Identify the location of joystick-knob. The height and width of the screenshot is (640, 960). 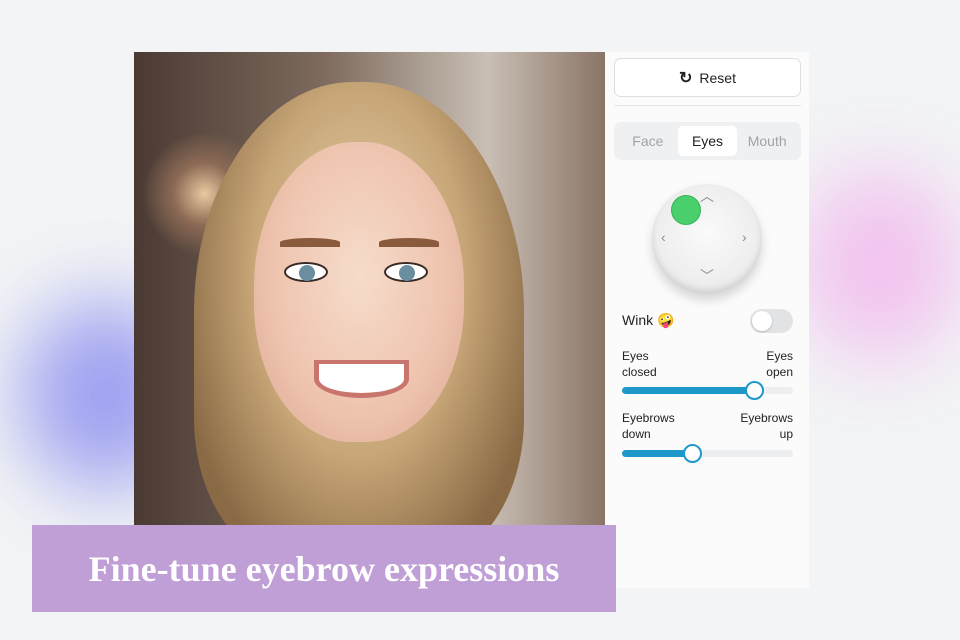
(686, 210).